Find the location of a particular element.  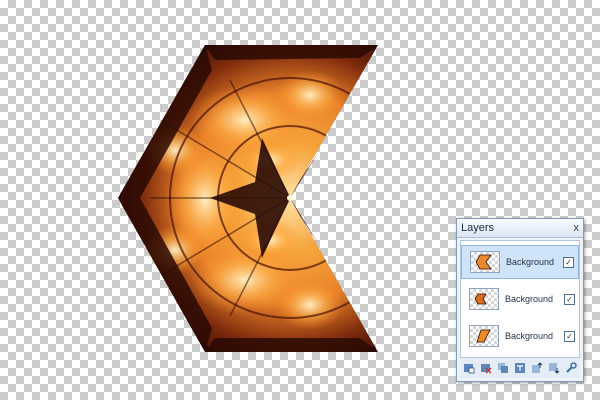

layers-panel-title: Layers is located at coordinates (478, 228).